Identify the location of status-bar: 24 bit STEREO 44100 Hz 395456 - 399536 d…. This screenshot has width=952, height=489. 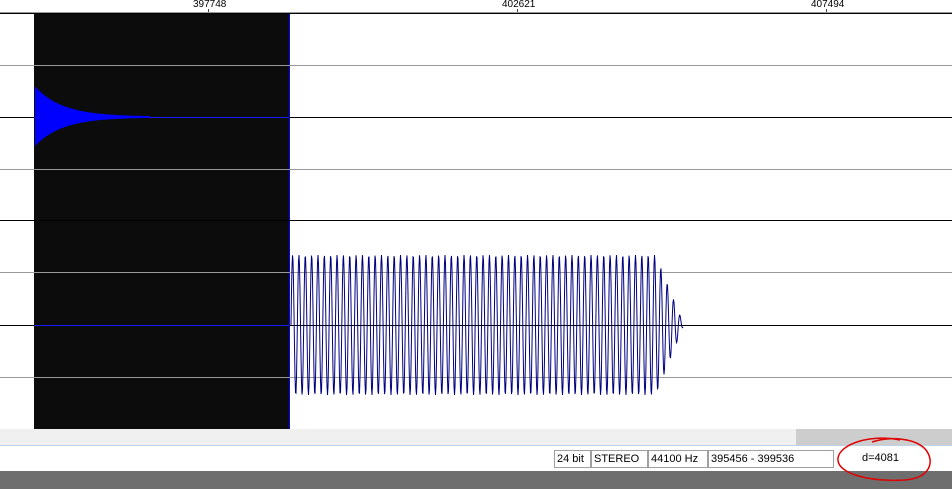
(476, 458).